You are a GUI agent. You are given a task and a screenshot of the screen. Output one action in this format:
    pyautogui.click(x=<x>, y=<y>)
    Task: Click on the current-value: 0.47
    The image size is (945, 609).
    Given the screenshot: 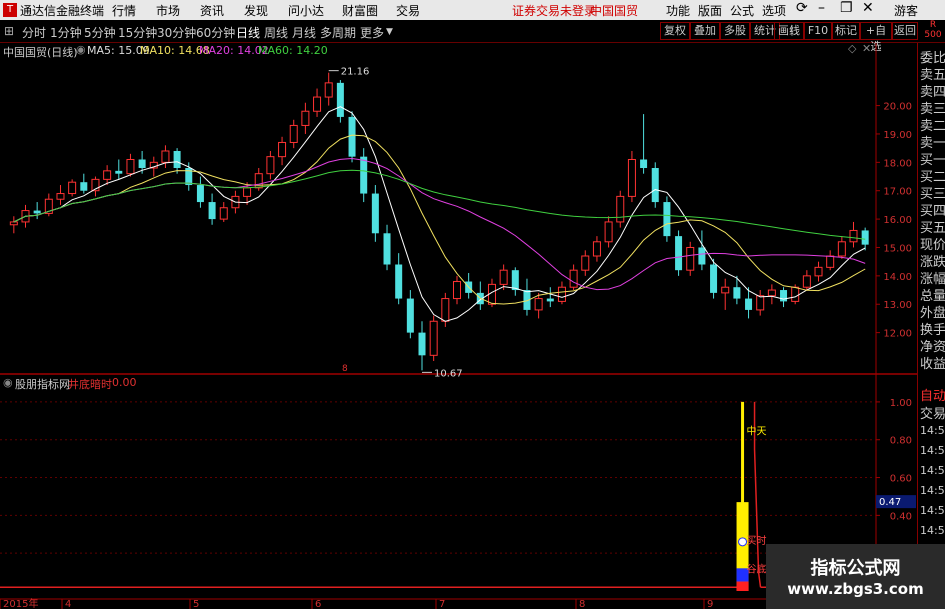 What is the action you would take?
    pyautogui.click(x=890, y=502)
    